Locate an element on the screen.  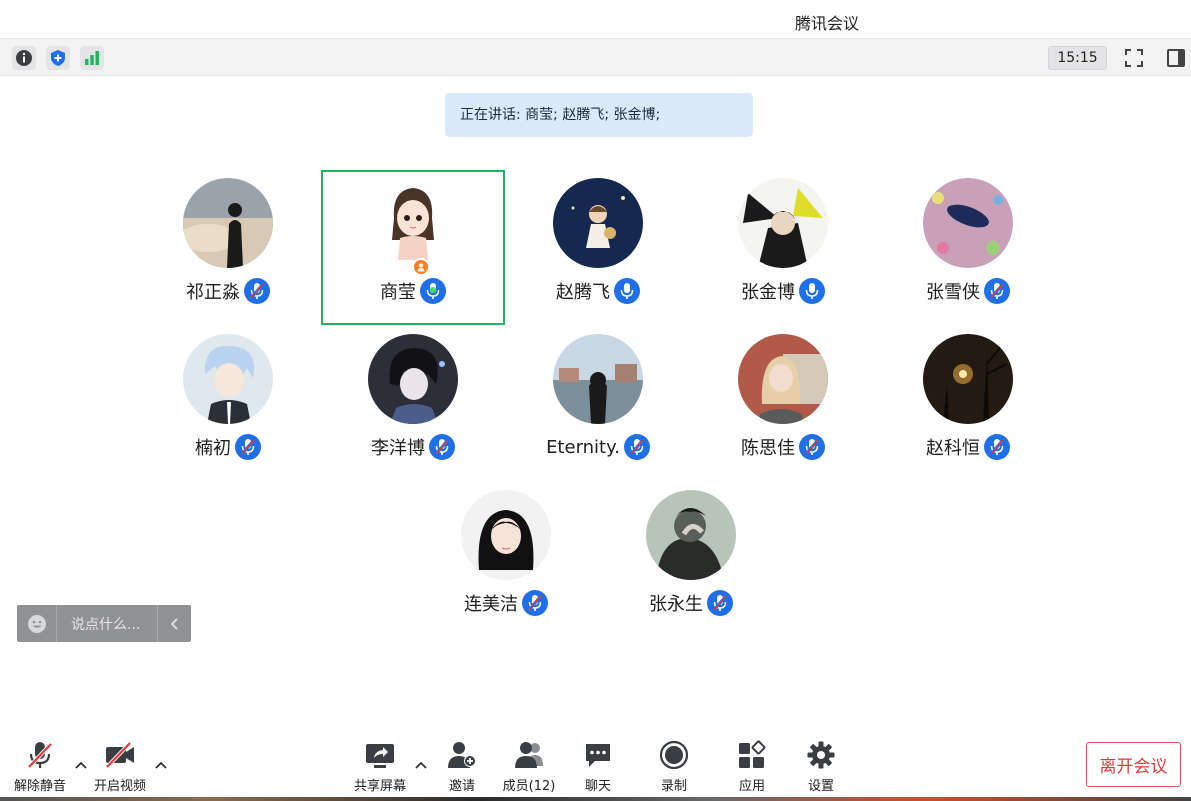
share-screen-button: 共享屏幕 is located at coordinates (380, 766).